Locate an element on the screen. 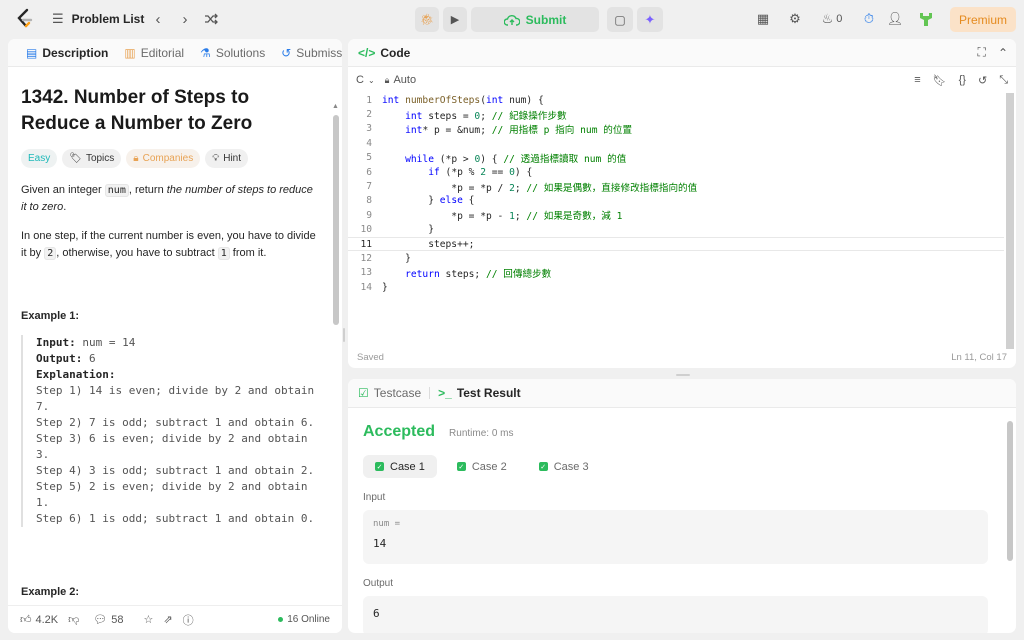 This screenshot has height=640, width=1024. help-icon: ⓘ is located at coordinates (188, 620).